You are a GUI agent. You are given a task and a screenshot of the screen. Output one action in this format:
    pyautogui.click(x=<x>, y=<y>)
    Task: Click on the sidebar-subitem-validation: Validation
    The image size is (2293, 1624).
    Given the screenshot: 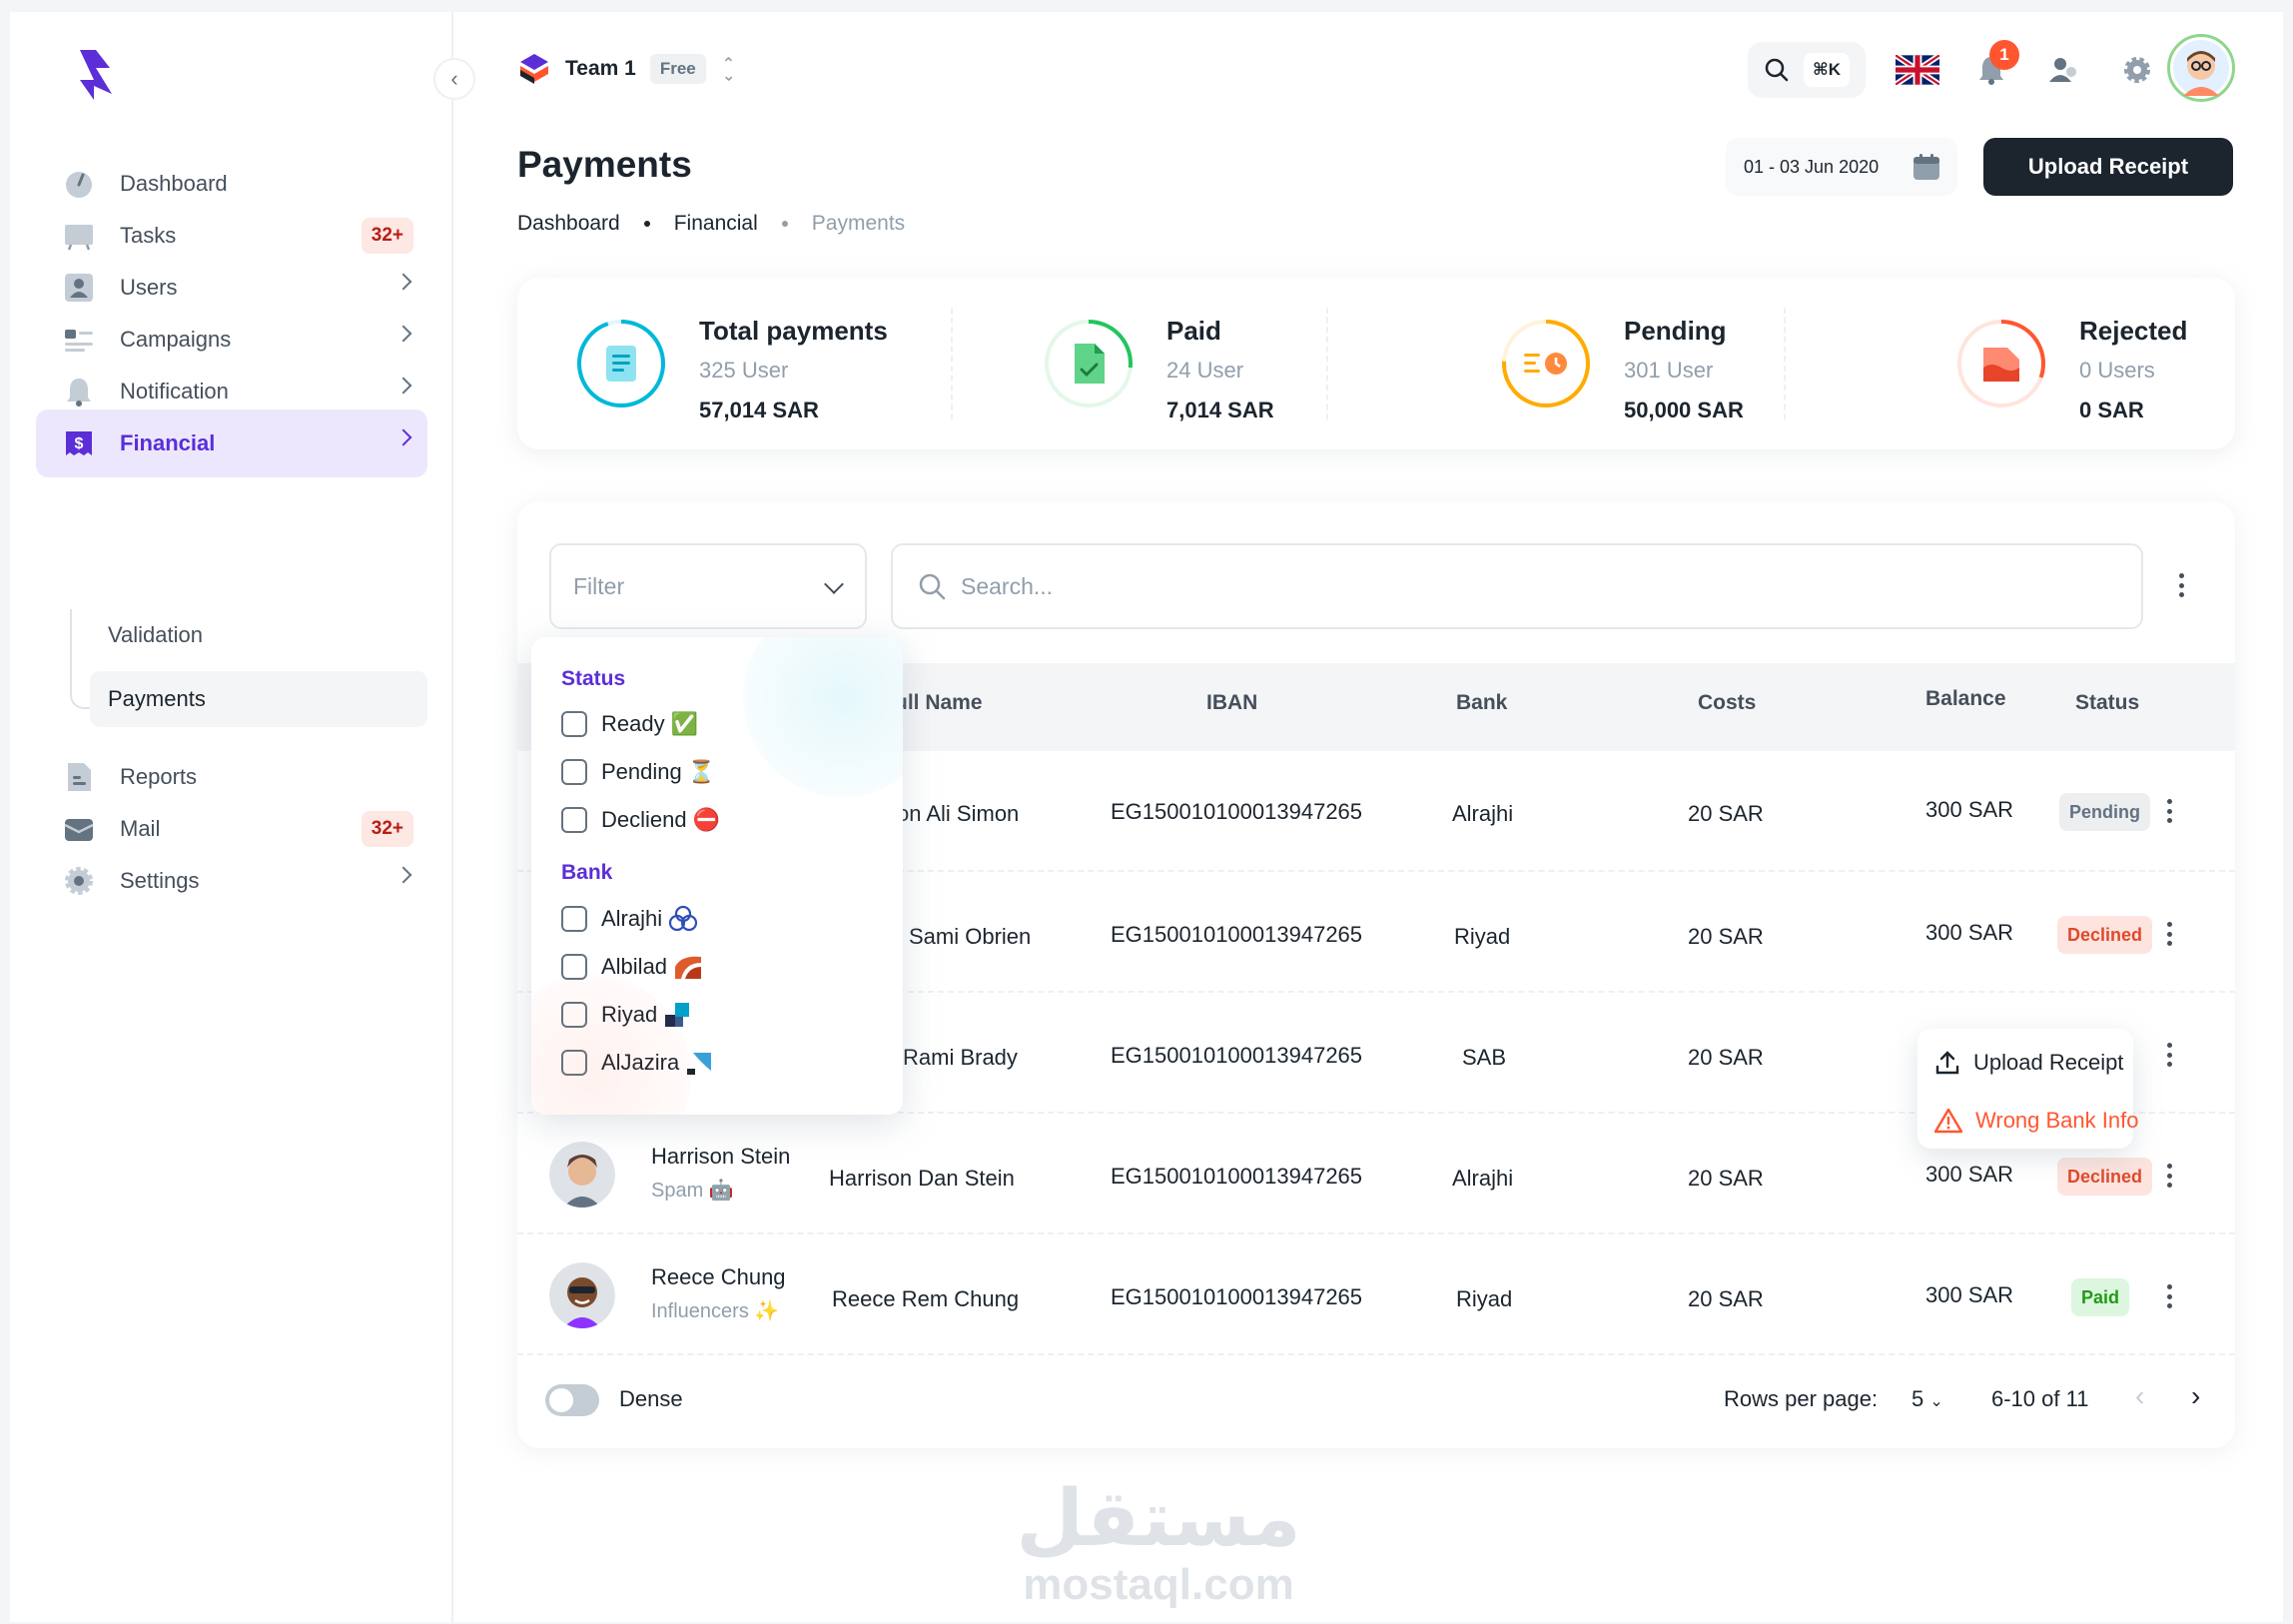 What is the action you would take?
    pyautogui.click(x=258, y=635)
    